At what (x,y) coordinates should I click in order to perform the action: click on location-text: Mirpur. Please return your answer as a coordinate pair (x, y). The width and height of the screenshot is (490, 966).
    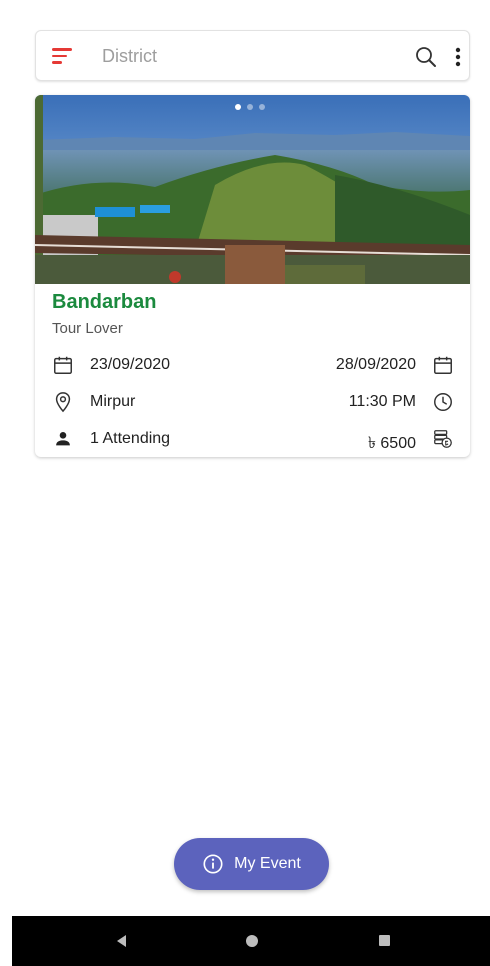
    Looking at the image, I should click on (113, 401).